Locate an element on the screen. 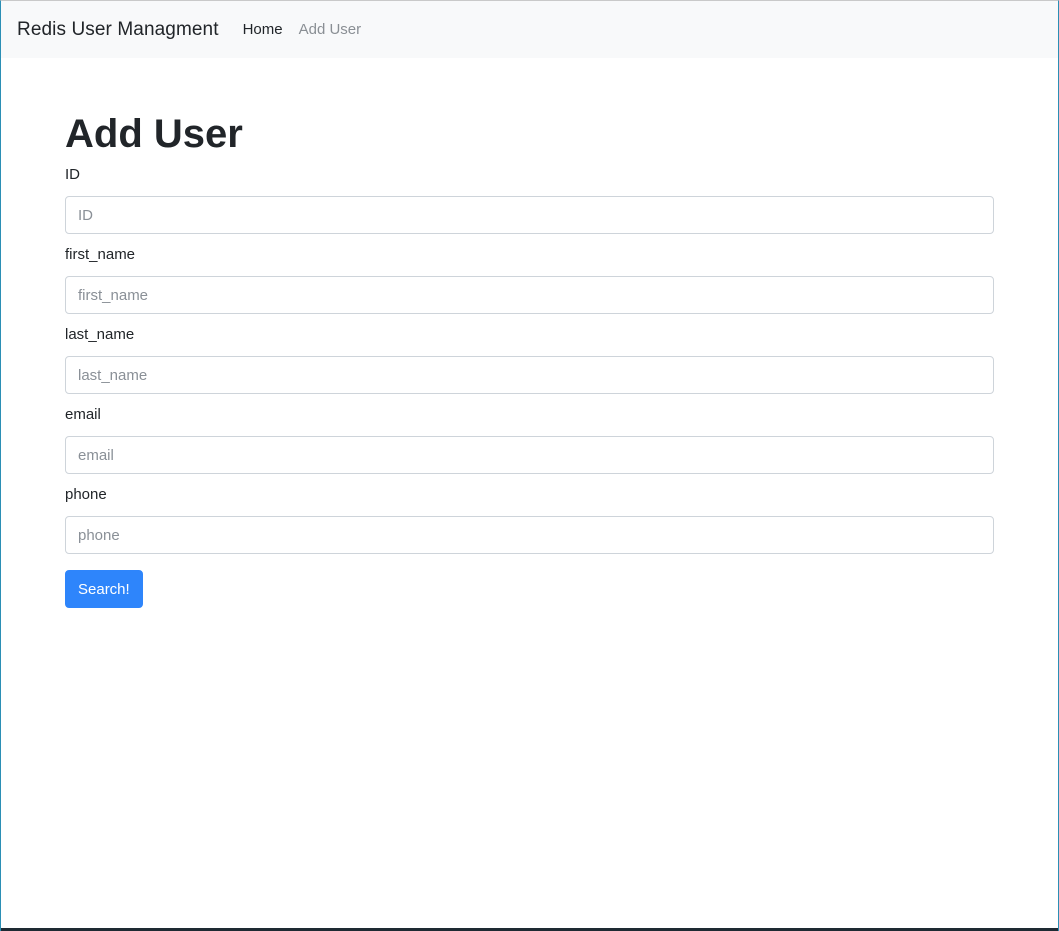  form-group-email: email is located at coordinates (530, 440).